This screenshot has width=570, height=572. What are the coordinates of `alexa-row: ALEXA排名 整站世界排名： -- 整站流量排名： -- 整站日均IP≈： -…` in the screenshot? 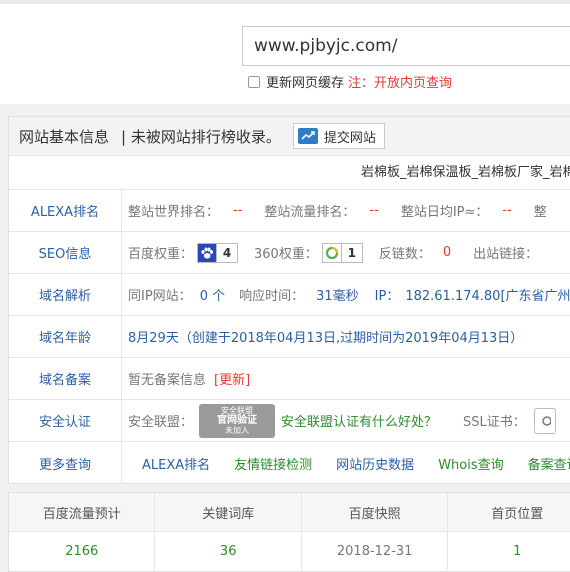 It's located at (289, 211).